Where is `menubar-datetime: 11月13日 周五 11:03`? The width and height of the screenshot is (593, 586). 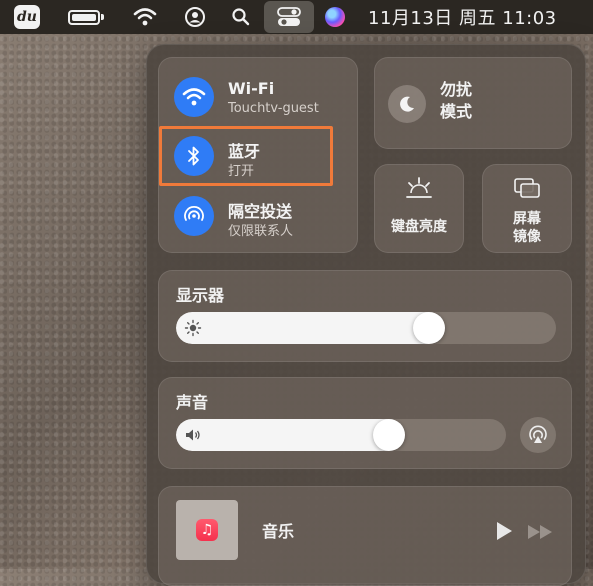
menubar-datetime: 11月13日 周五 11:03 is located at coordinates (478, 17).